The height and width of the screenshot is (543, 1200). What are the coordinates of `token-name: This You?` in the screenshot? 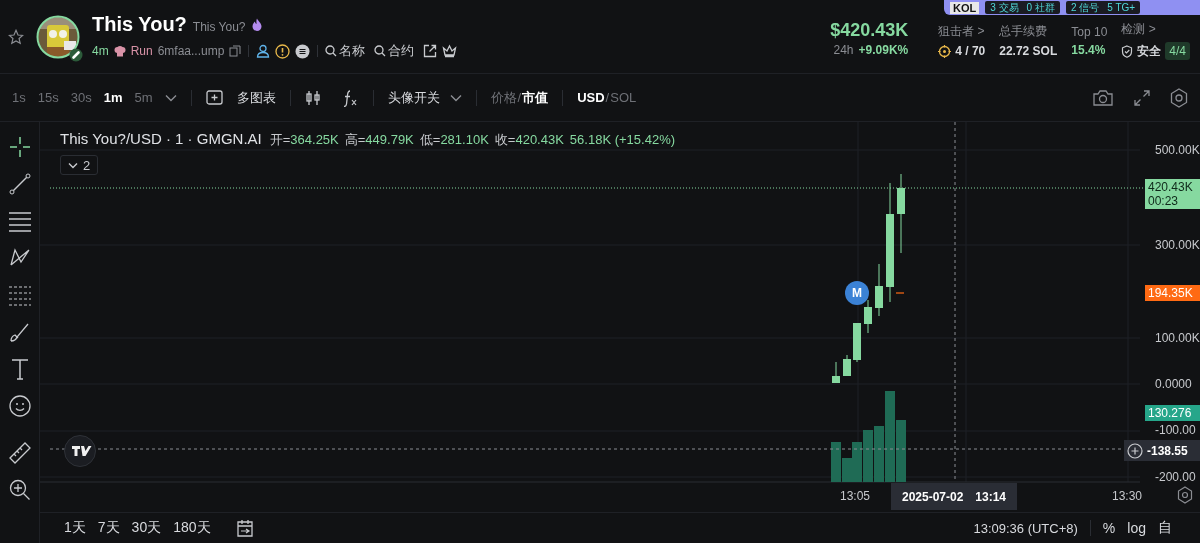 It's located at (139, 24).